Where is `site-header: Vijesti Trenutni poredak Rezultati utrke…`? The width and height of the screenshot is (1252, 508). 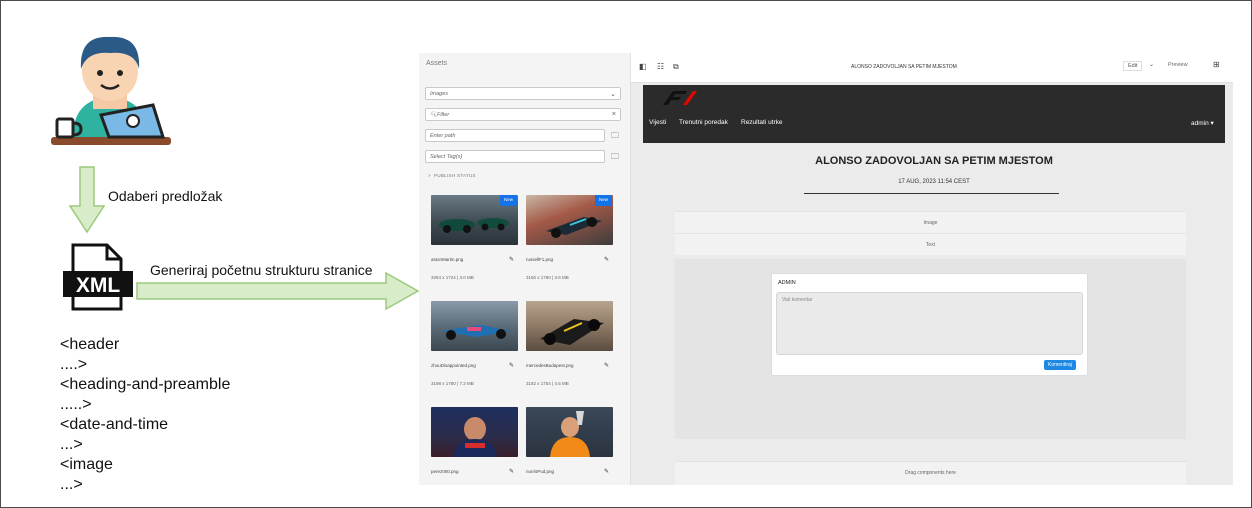
site-header: Vijesti Trenutni poredak Rezultati utrke… is located at coordinates (934, 114).